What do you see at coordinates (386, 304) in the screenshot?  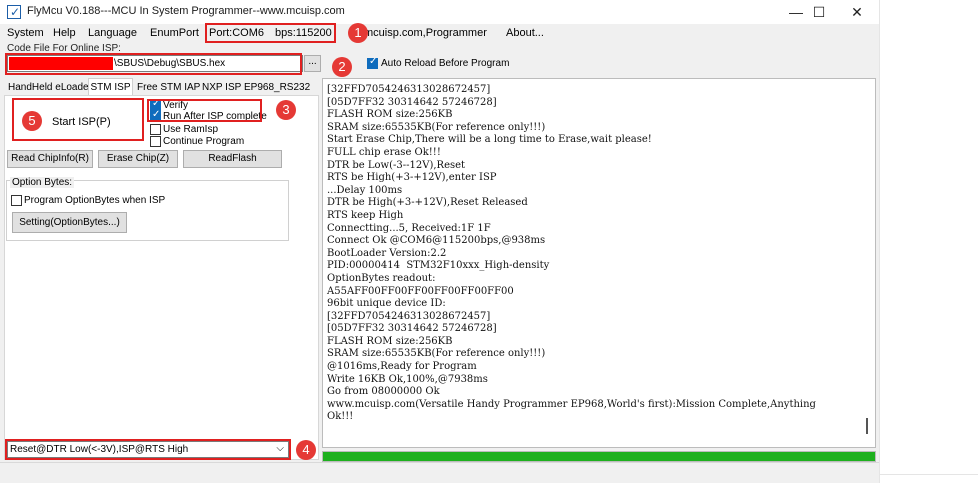 I see `log-line: 96bit unique device ID:` at bounding box center [386, 304].